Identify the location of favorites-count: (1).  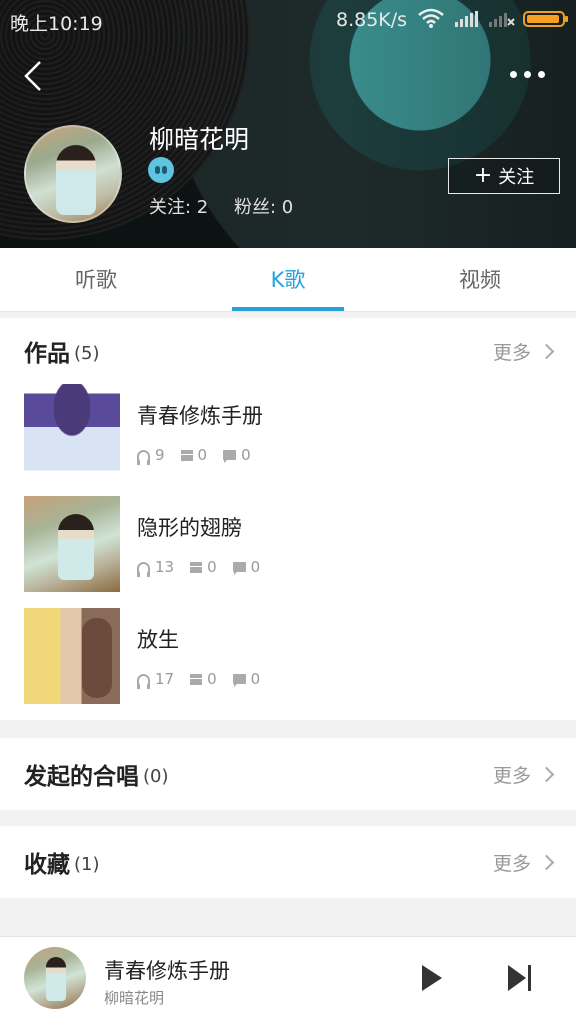
(87, 864).